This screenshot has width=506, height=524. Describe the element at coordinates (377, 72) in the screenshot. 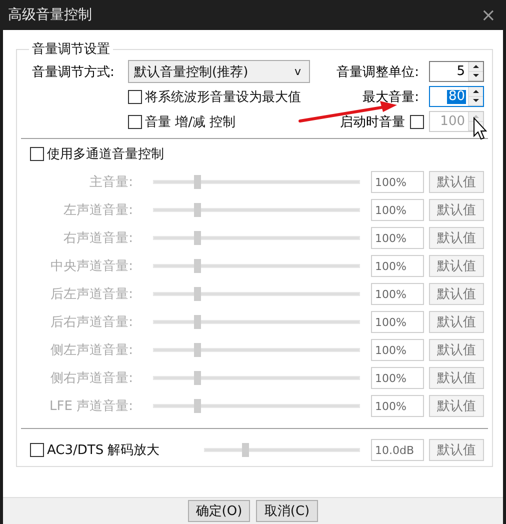

I see `field-label: 音量调整单位:` at that location.